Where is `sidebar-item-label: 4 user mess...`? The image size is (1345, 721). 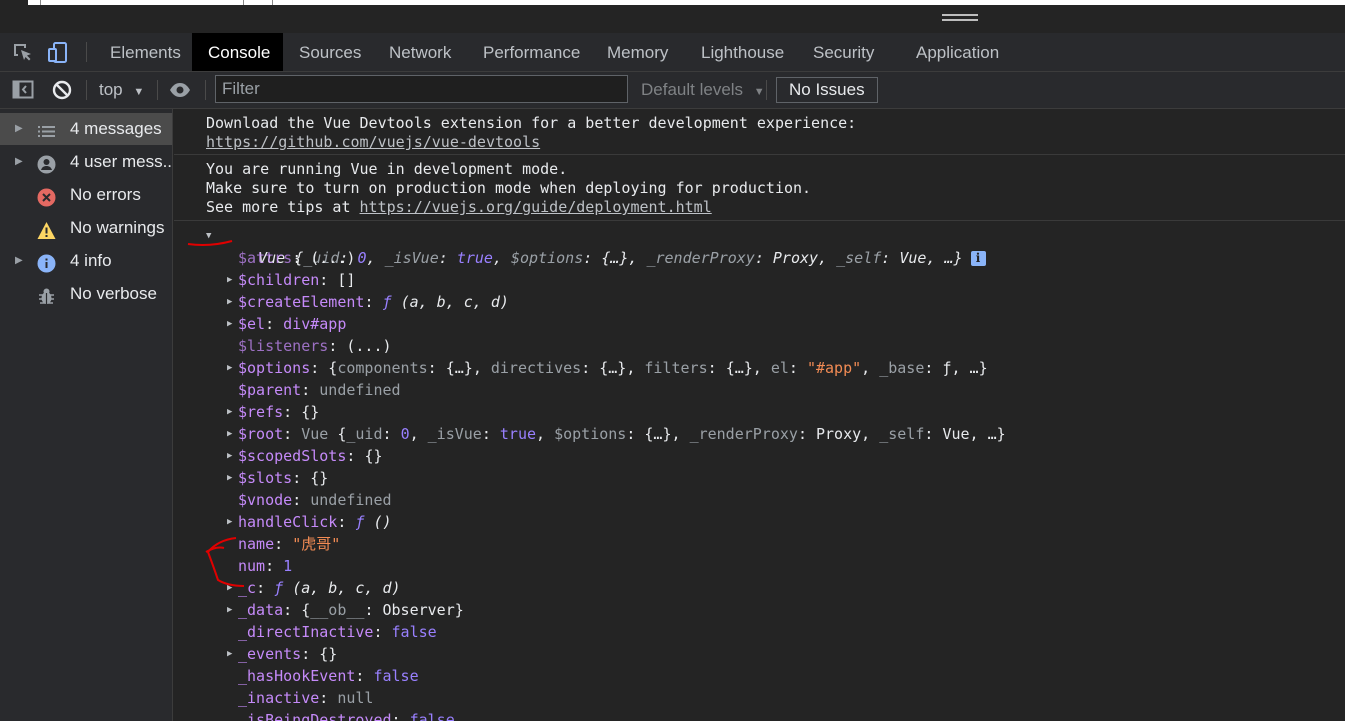 sidebar-item-label: 4 user mess... is located at coordinates (121, 161).